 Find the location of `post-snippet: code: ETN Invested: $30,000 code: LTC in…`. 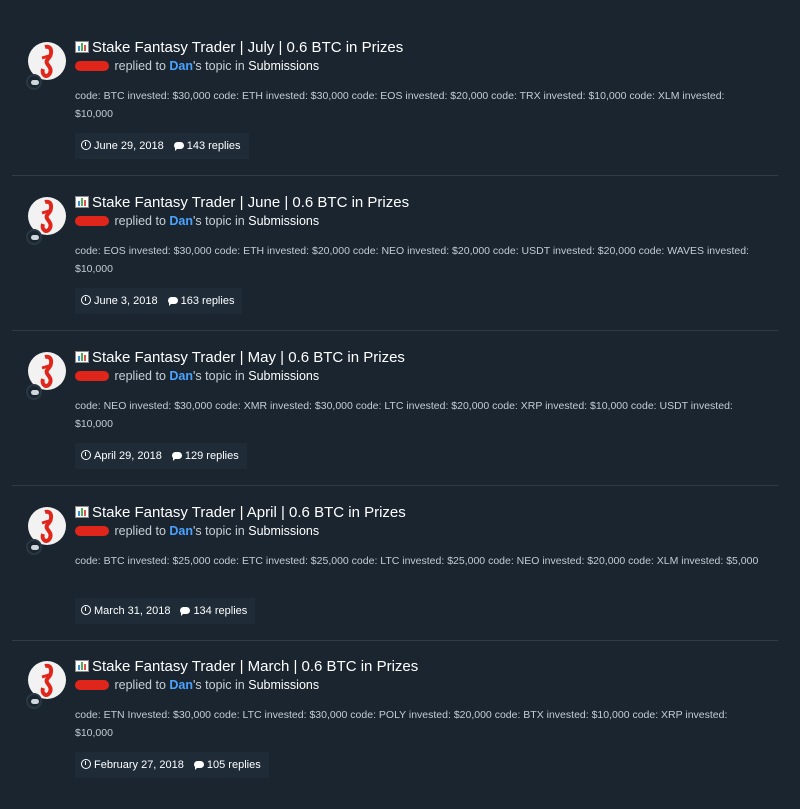

post-snippet: code: ETN Invested: $30,000 code: LTC in… is located at coordinates (401, 724).